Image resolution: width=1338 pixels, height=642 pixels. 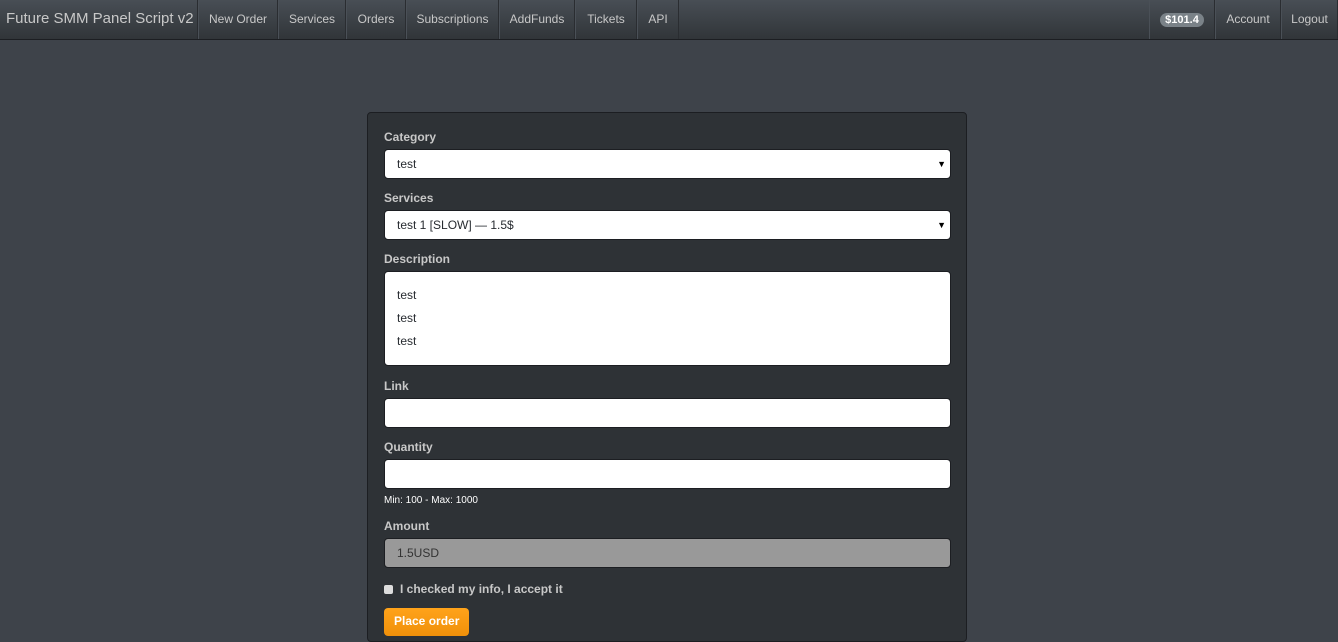 What do you see at coordinates (667, 164) in the screenshot?
I see `category-select: test ▼` at bounding box center [667, 164].